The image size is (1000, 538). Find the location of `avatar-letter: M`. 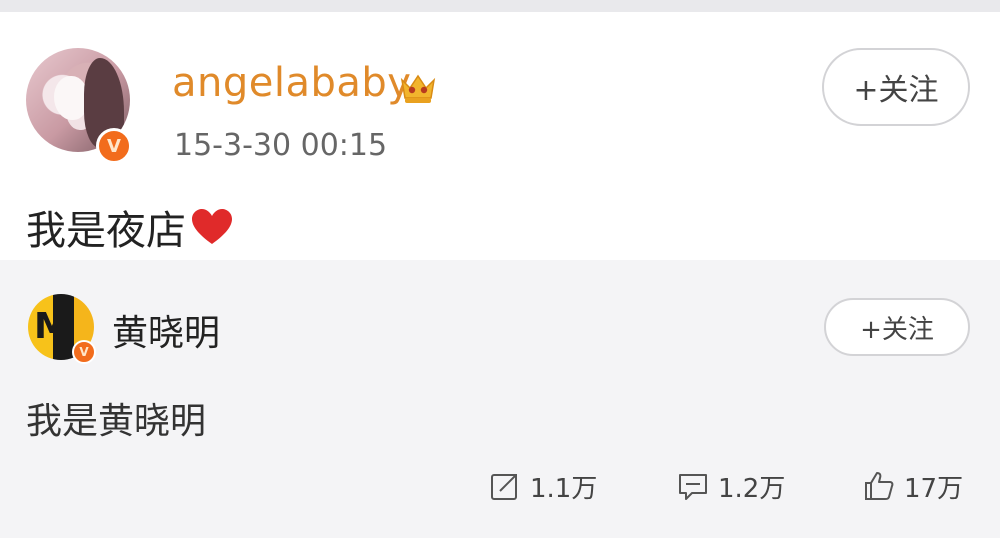

avatar-letter: M is located at coordinates (52, 326).